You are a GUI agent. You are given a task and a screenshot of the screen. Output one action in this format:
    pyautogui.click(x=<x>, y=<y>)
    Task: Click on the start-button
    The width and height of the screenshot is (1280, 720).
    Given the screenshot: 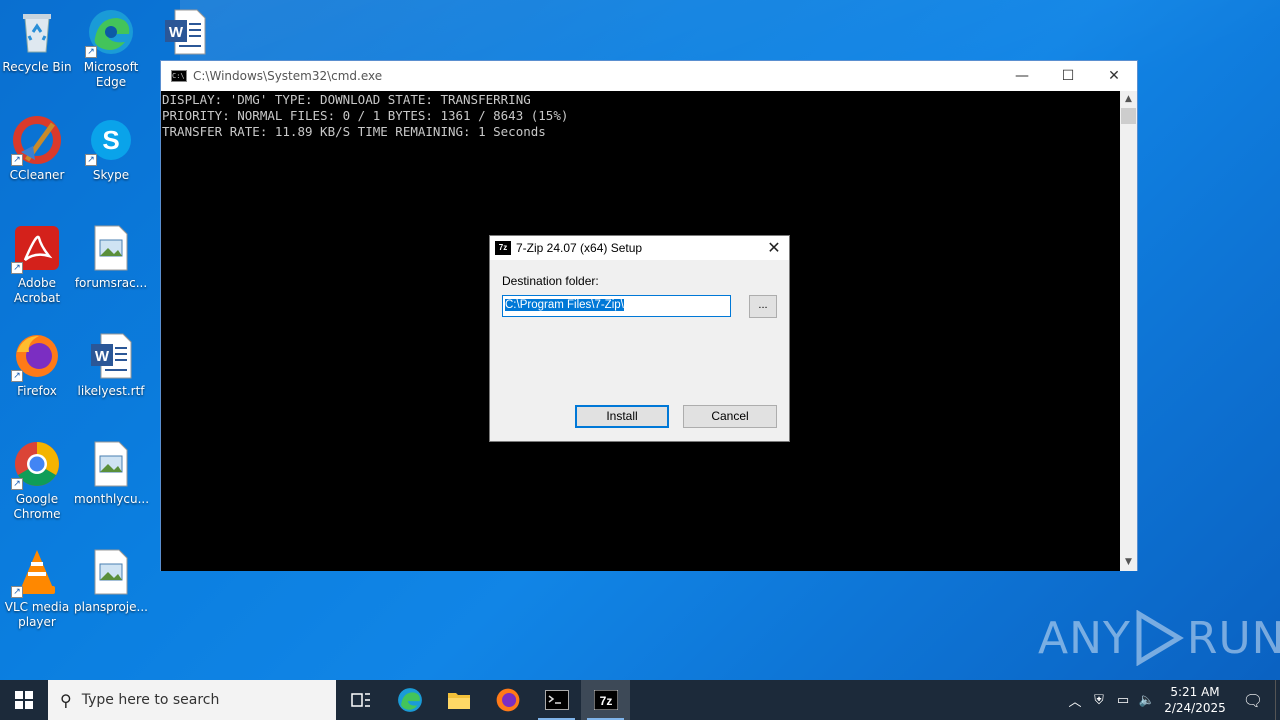 What is the action you would take?
    pyautogui.click(x=24, y=700)
    